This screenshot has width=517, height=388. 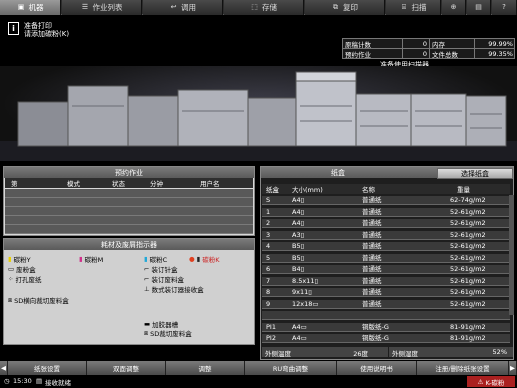 What do you see at coordinates (4, 368) in the screenshot?
I see `scroll-left-button: ◀` at bounding box center [4, 368].